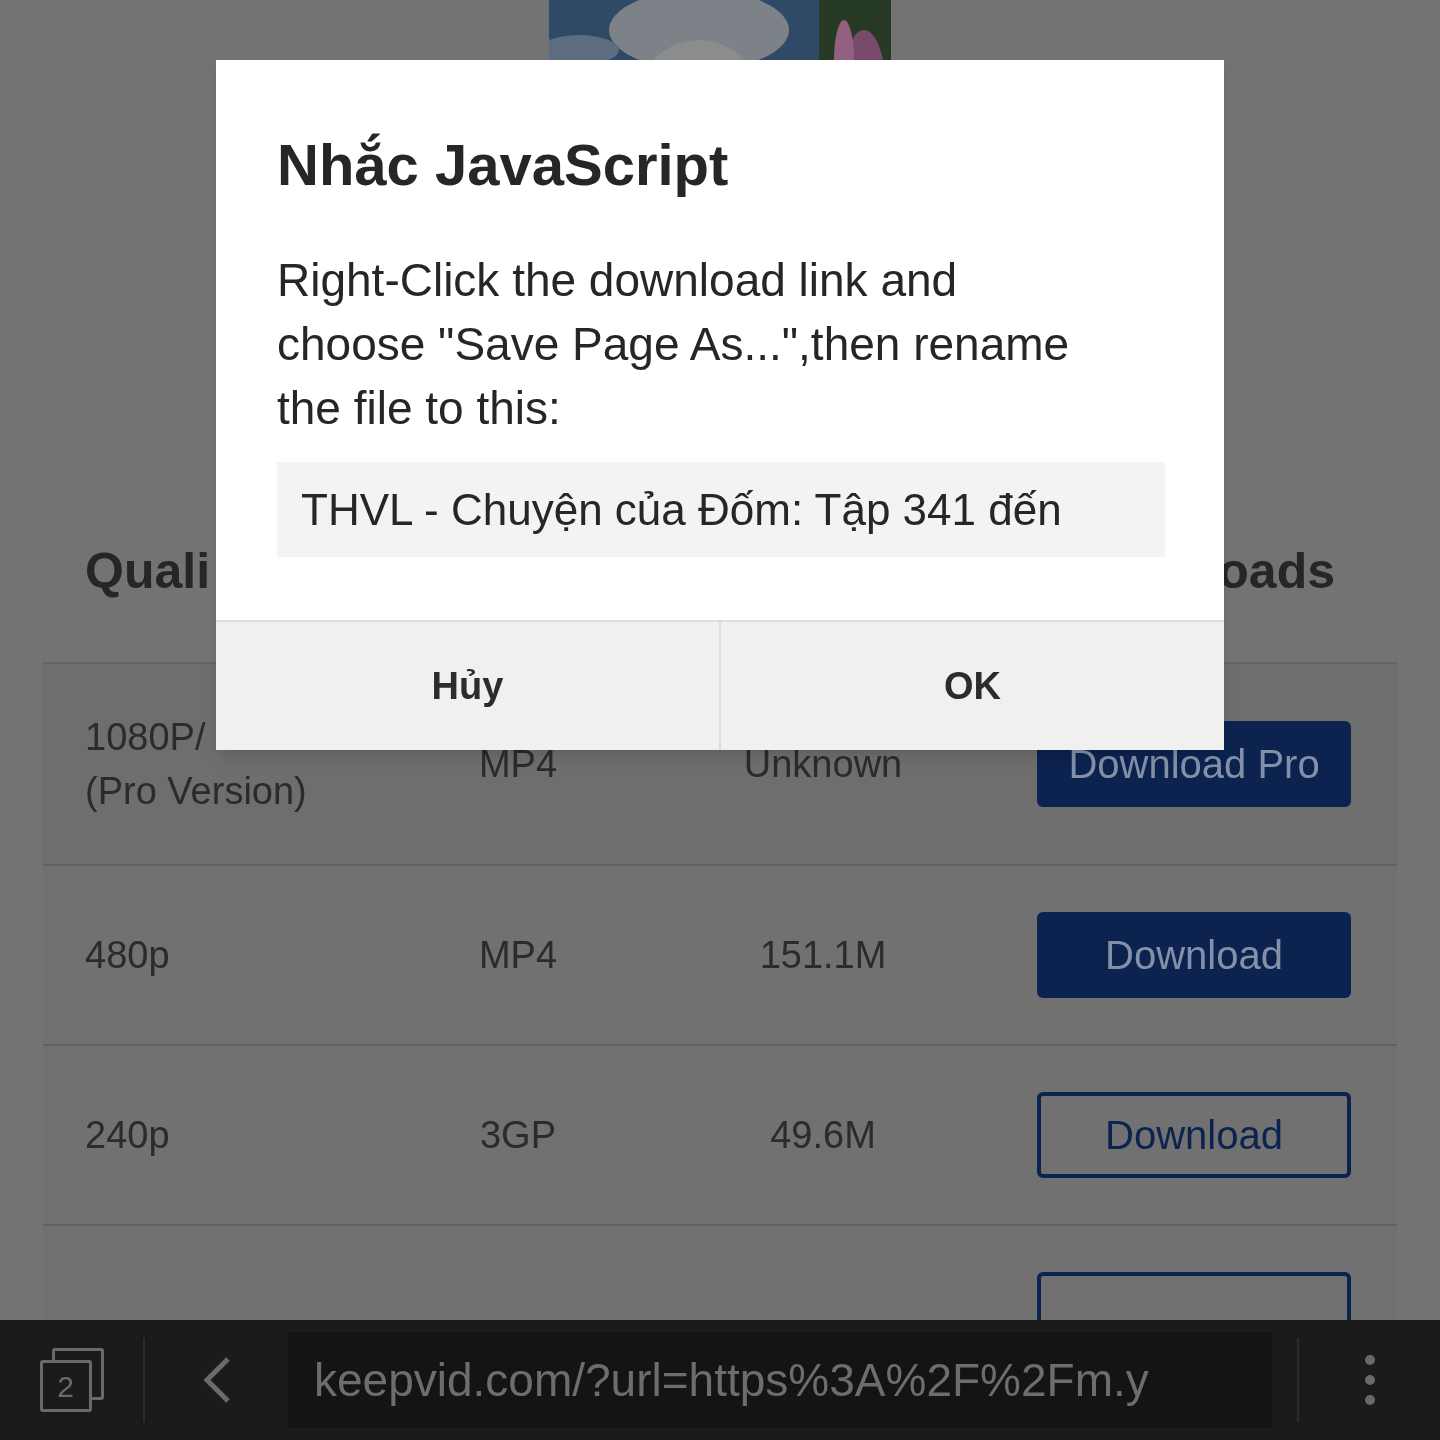 The height and width of the screenshot is (1440, 1440). I want to click on back-icon, so click(216, 1380).